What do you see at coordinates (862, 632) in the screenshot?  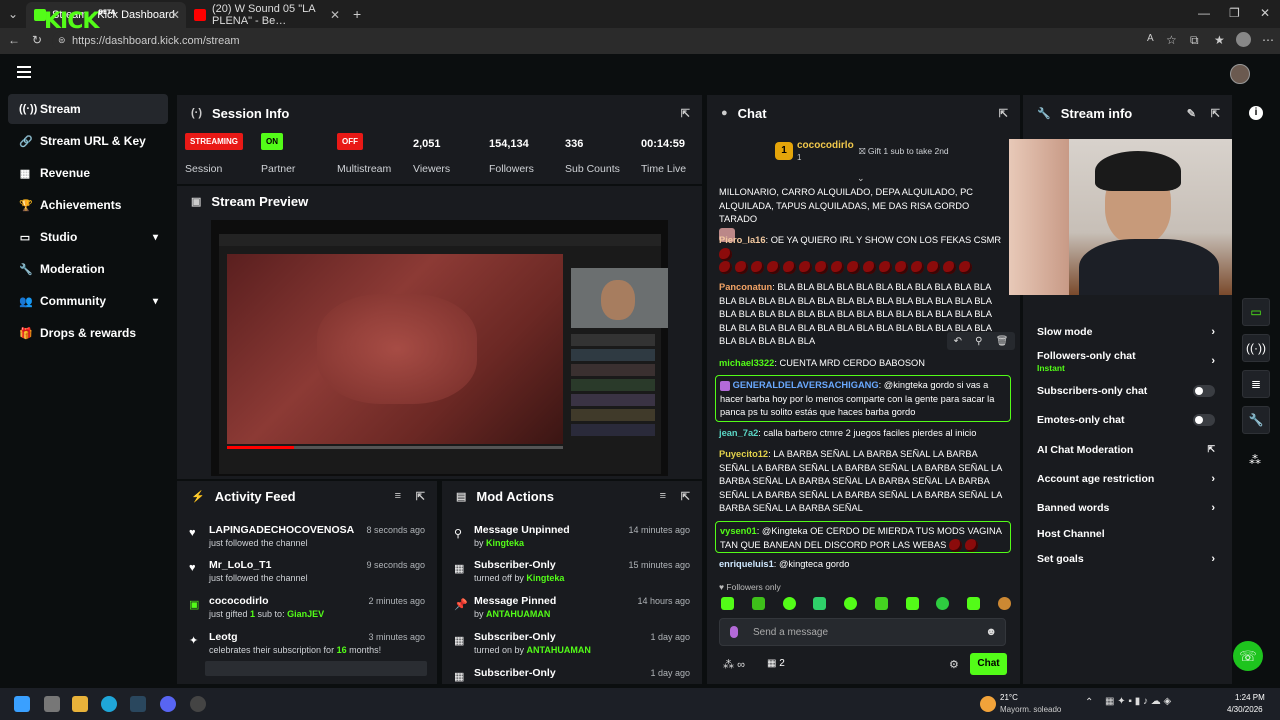 I see `chat-input: Send a message ☻` at bounding box center [862, 632].